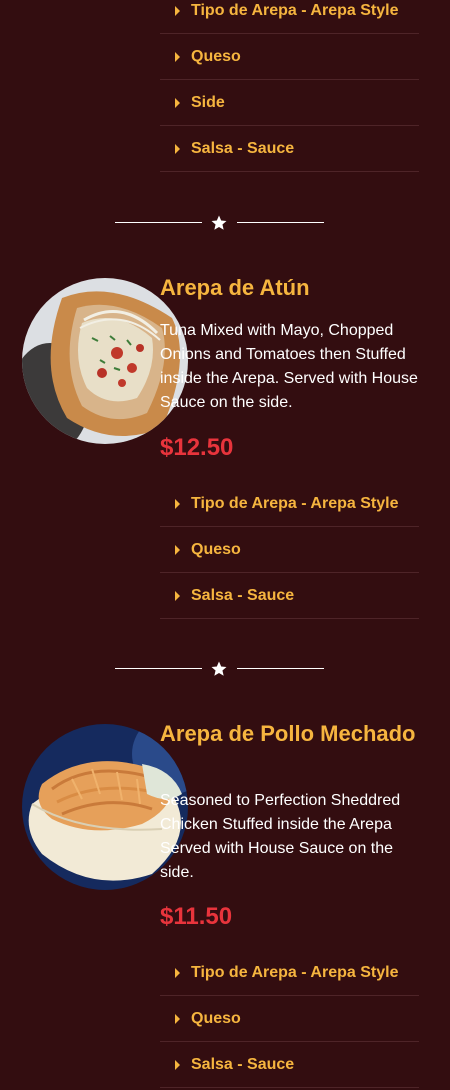 The width and height of the screenshot is (450, 1090). What do you see at coordinates (288, 733) in the screenshot?
I see `item-title: Arepa de Pollo Mechado` at bounding box center [288, 733].